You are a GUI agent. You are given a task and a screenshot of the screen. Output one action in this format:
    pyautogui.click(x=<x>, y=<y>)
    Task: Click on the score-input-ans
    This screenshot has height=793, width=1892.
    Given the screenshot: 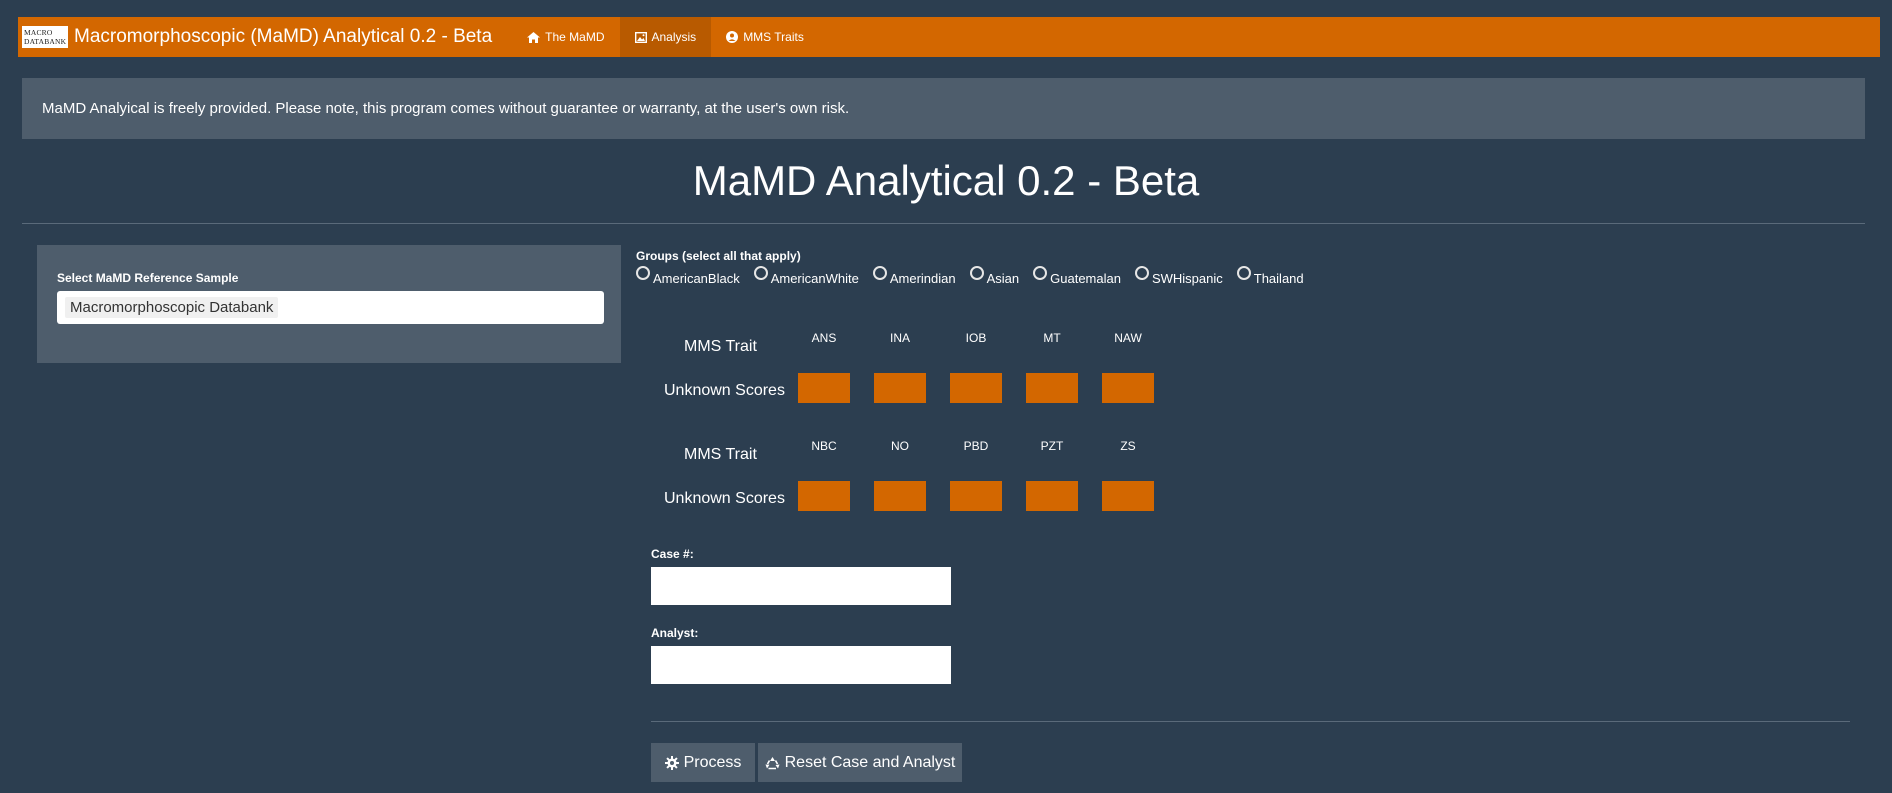 What is the action you would take?
    pyautogui.click(x=824, y=388)
    